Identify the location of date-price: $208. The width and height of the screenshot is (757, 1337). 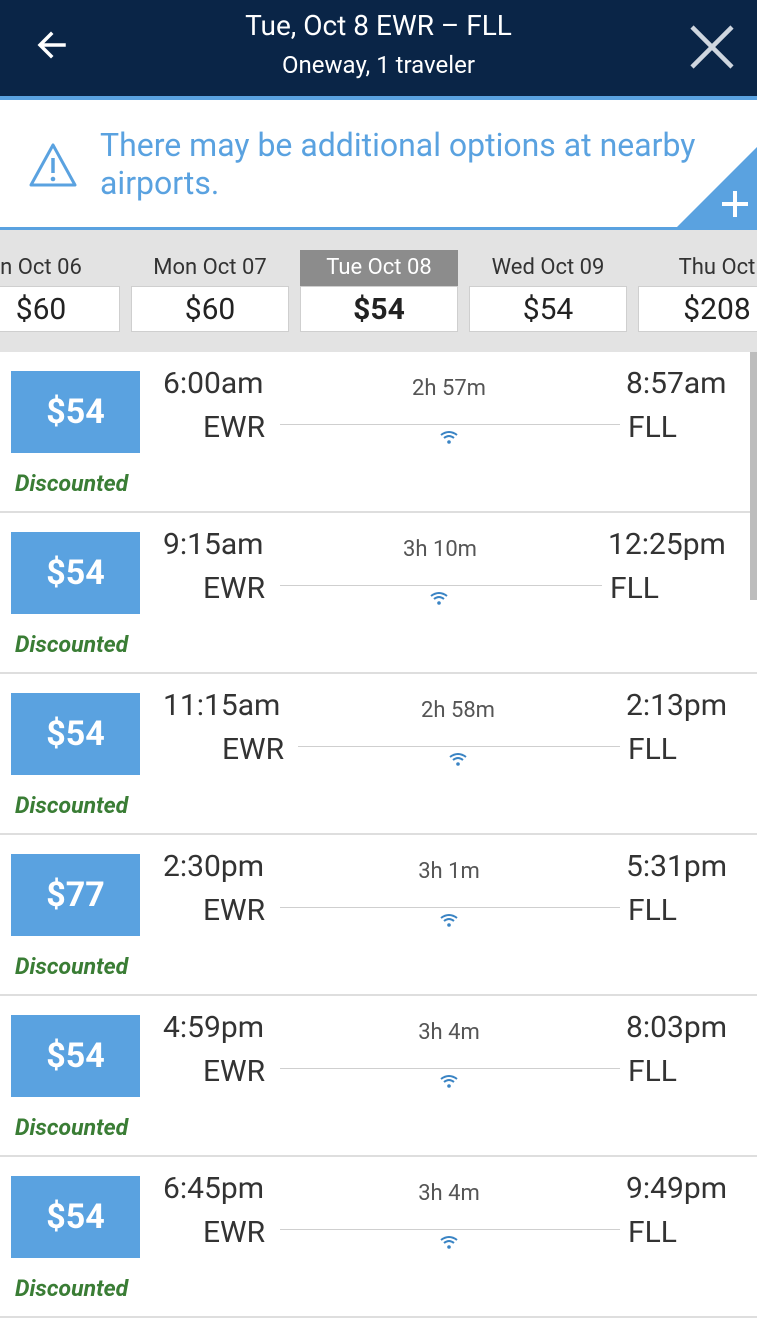
(697, 309).